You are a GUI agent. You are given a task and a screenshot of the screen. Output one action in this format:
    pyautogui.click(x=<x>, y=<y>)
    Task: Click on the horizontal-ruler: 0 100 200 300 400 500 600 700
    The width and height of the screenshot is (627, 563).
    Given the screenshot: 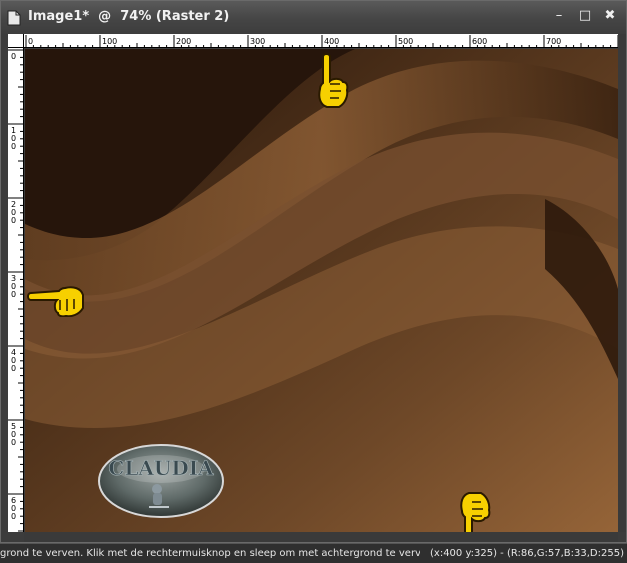 What is the action you would take?
    pyautogui.click(x=321, y=41)
    